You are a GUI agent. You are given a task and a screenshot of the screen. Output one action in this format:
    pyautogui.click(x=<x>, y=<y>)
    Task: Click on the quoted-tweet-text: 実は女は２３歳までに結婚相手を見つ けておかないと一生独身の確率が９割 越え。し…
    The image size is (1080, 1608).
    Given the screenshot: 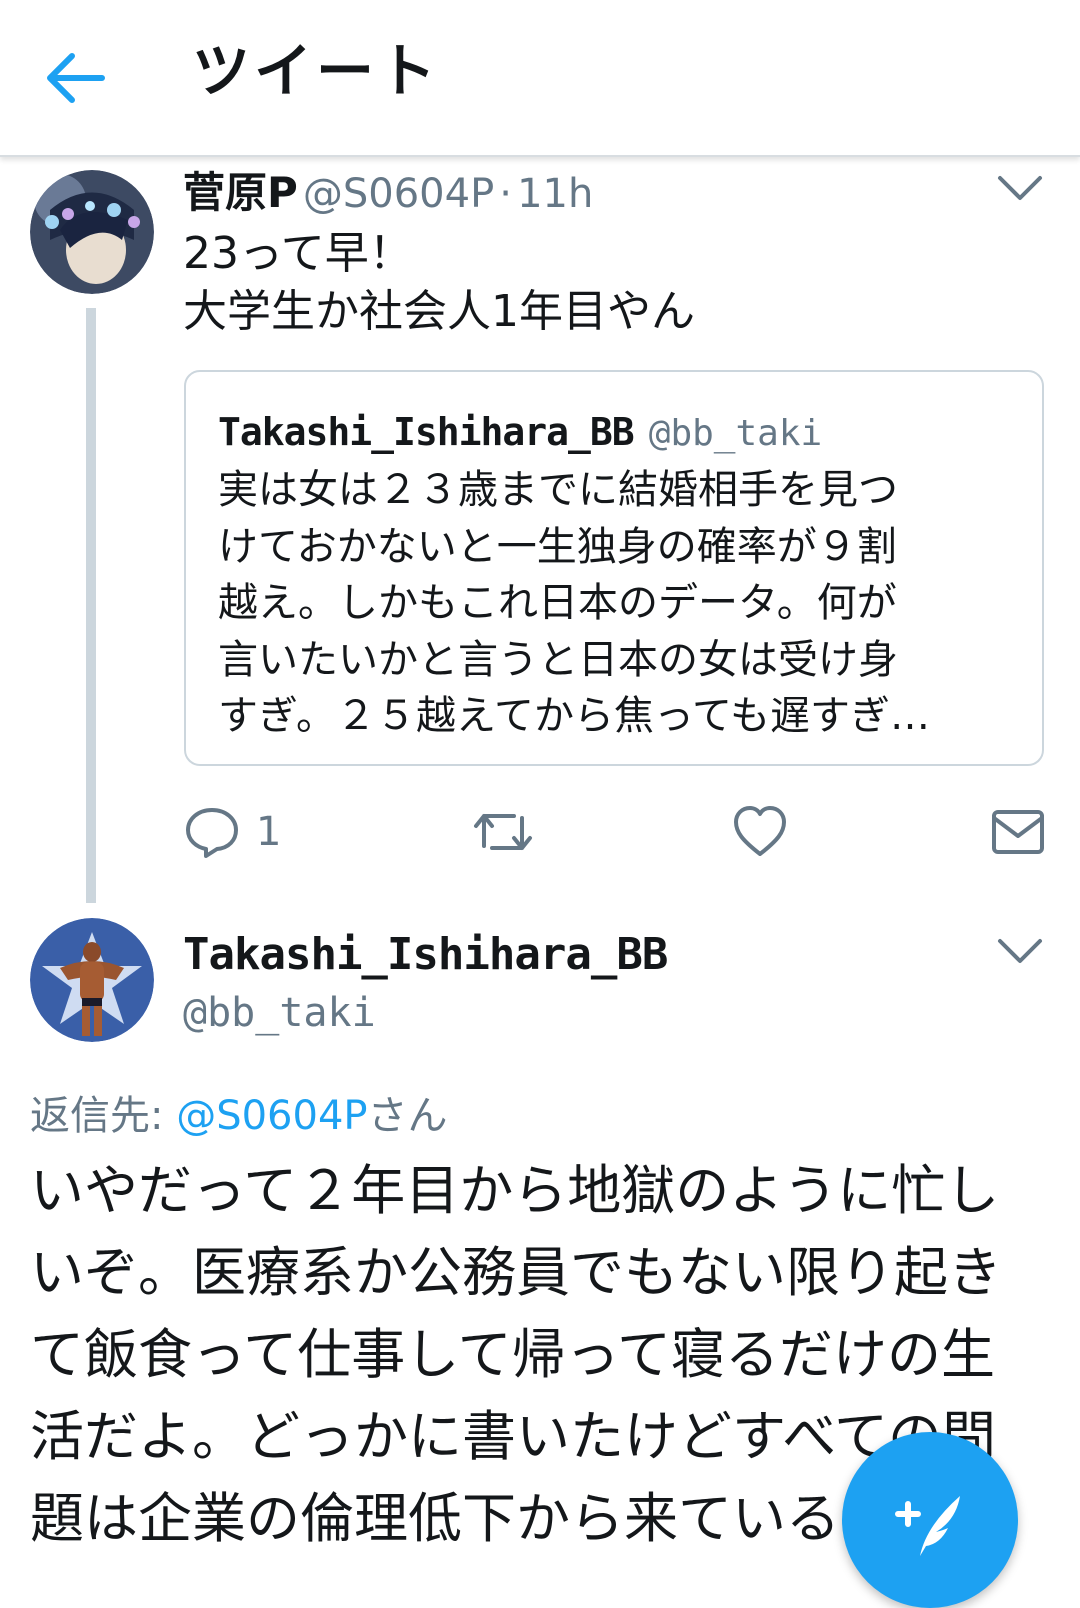 What is the action you would take?
    pyautogui.click(x=618, y=603)
    